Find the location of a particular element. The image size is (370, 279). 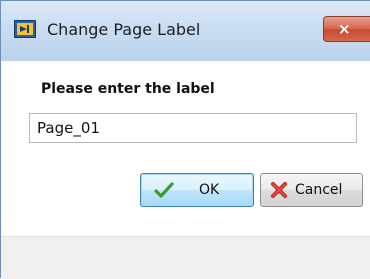

label-input is located at coordinates (193, 128).